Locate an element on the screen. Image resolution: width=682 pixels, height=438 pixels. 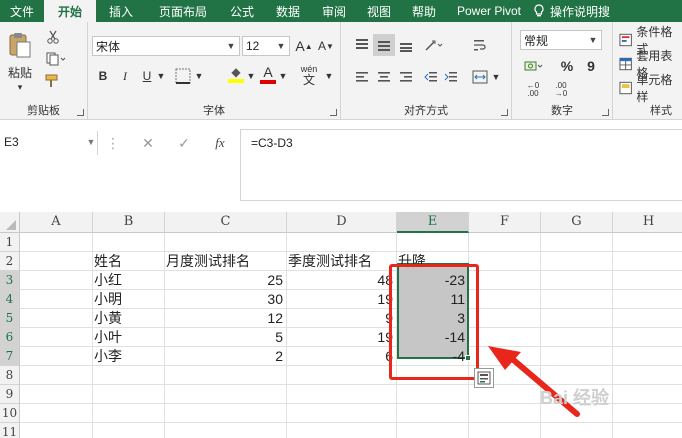
annotation-arrow-icon is located at coordinates (534, 381).